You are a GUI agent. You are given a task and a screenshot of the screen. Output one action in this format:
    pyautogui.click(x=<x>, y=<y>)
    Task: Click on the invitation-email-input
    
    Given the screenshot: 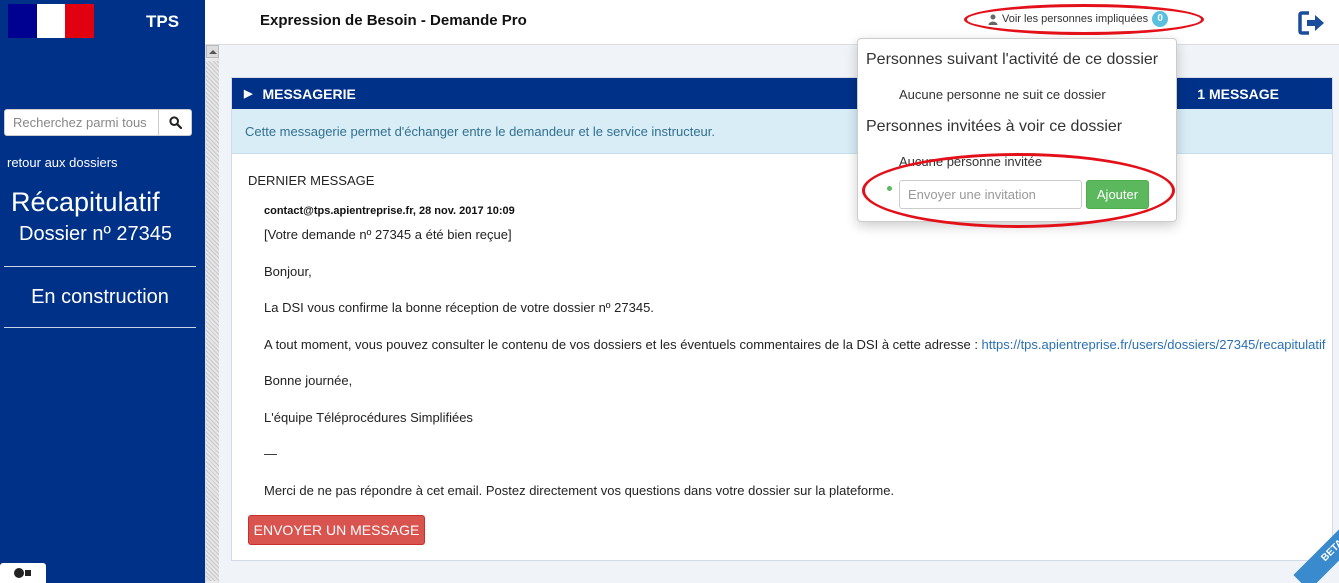 What is the action you would take?
    pyautogui.click(x=990, y=194)
    